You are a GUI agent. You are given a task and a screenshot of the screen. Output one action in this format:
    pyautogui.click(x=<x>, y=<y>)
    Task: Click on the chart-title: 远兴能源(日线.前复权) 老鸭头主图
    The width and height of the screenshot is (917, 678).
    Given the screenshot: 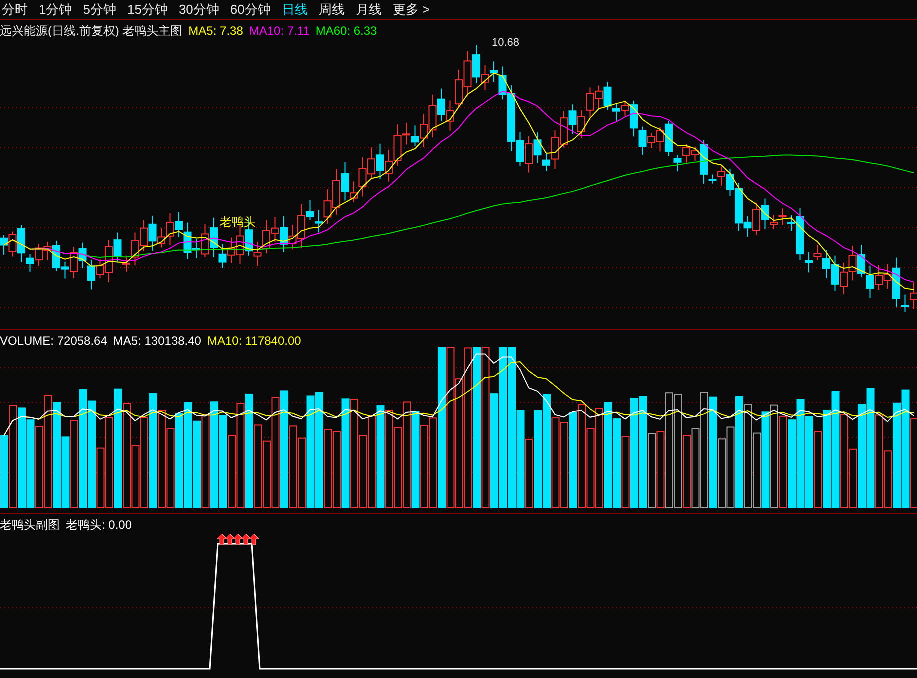 What is the action you would take?
    pyautogui.click(x=91, y=31)
    